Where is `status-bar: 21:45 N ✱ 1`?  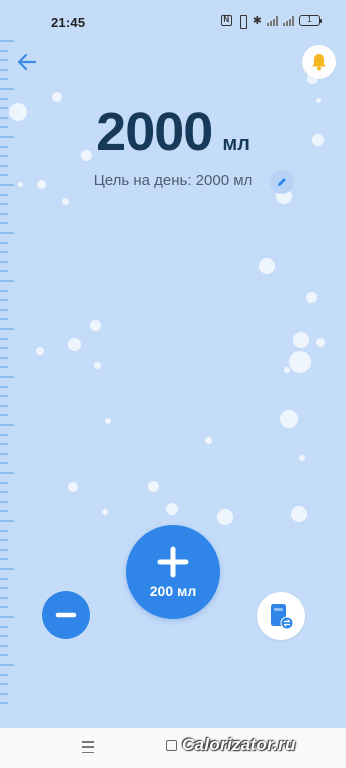
status-bar: 21:45 N ✱ 1 is located at coordinates (173, 20).